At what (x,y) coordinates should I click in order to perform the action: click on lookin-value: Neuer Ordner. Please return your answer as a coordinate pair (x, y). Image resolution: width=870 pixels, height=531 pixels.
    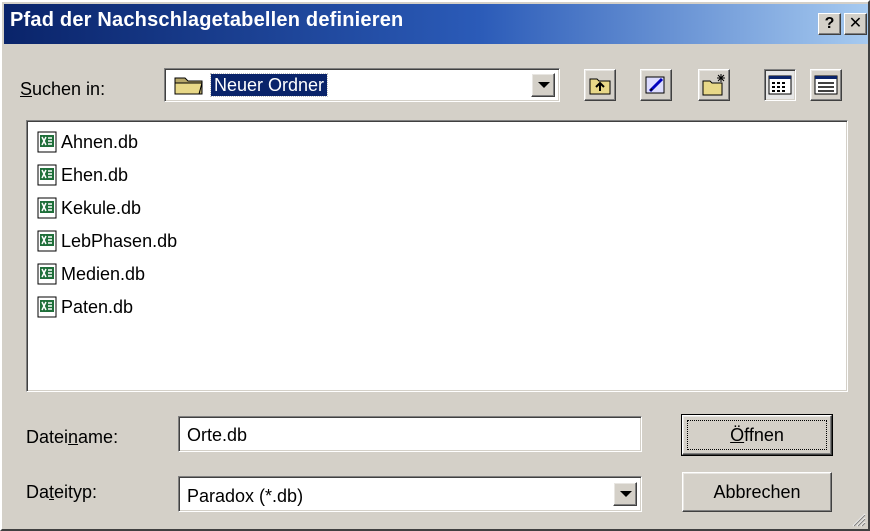
    Looking at the image, I should click on (269, 85).